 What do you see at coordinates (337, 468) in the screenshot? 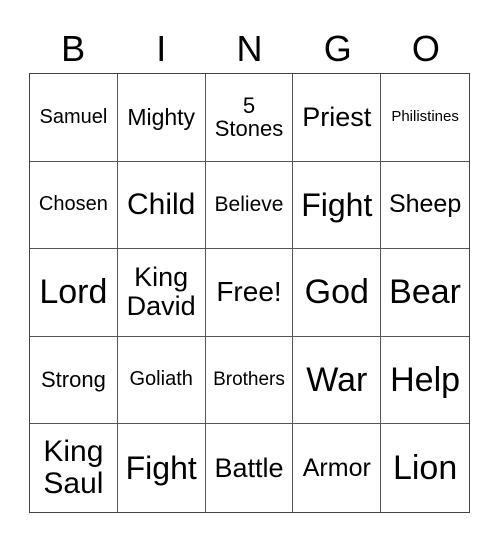
I see `bingo-cell: Armor` at bounding box center [337, 468].